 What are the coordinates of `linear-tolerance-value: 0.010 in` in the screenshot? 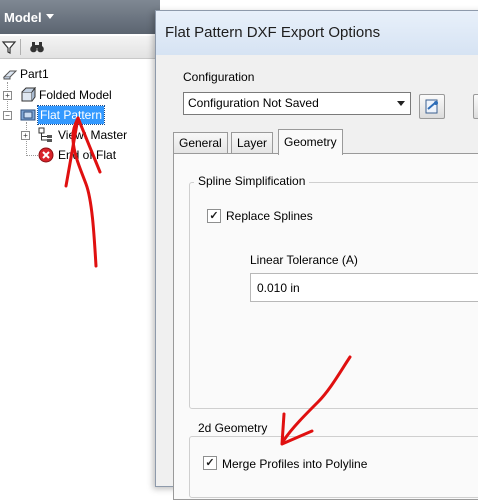 It's located at (278, 288).